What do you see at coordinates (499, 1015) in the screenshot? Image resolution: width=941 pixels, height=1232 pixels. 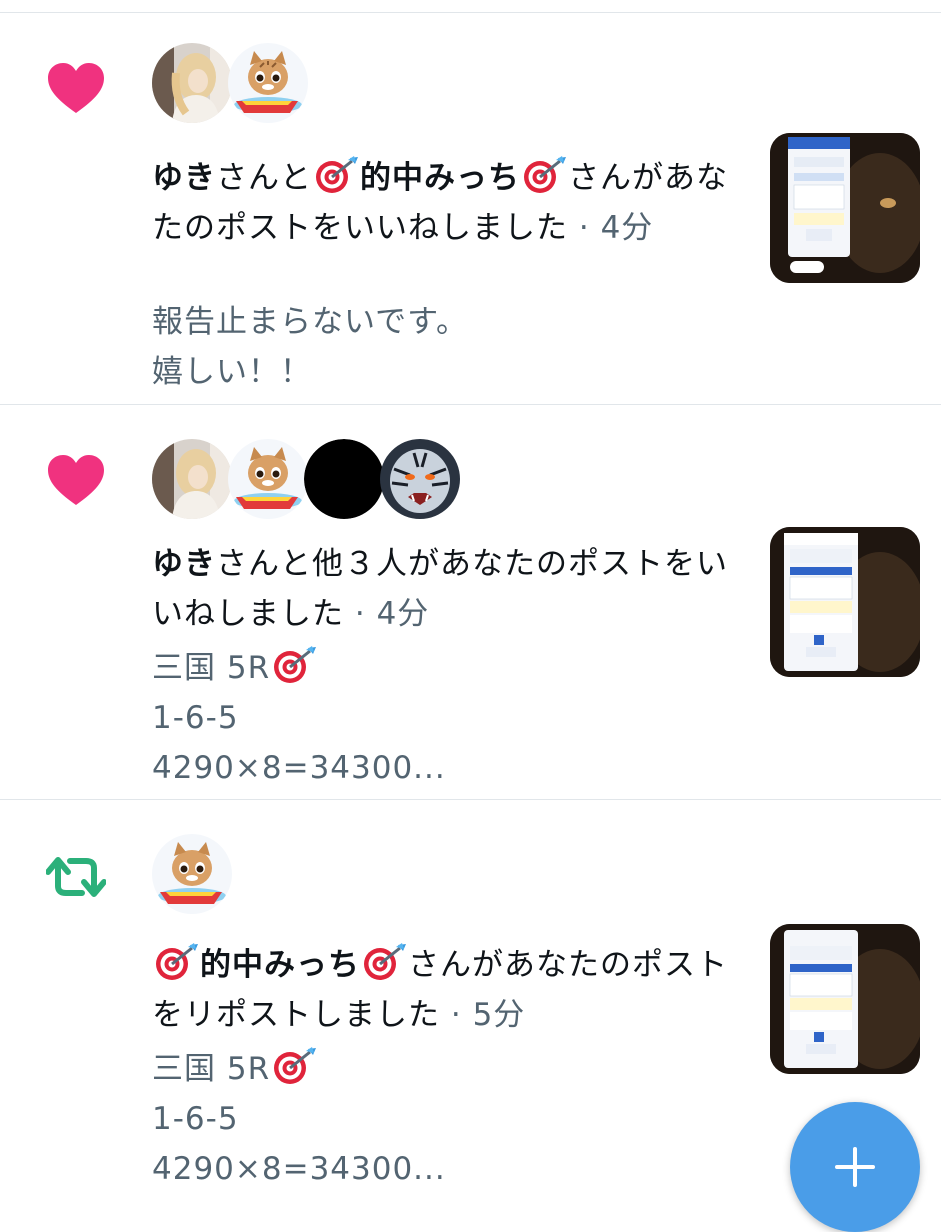 I see `timestamp: 5分` at bounding box center [499, 1015].